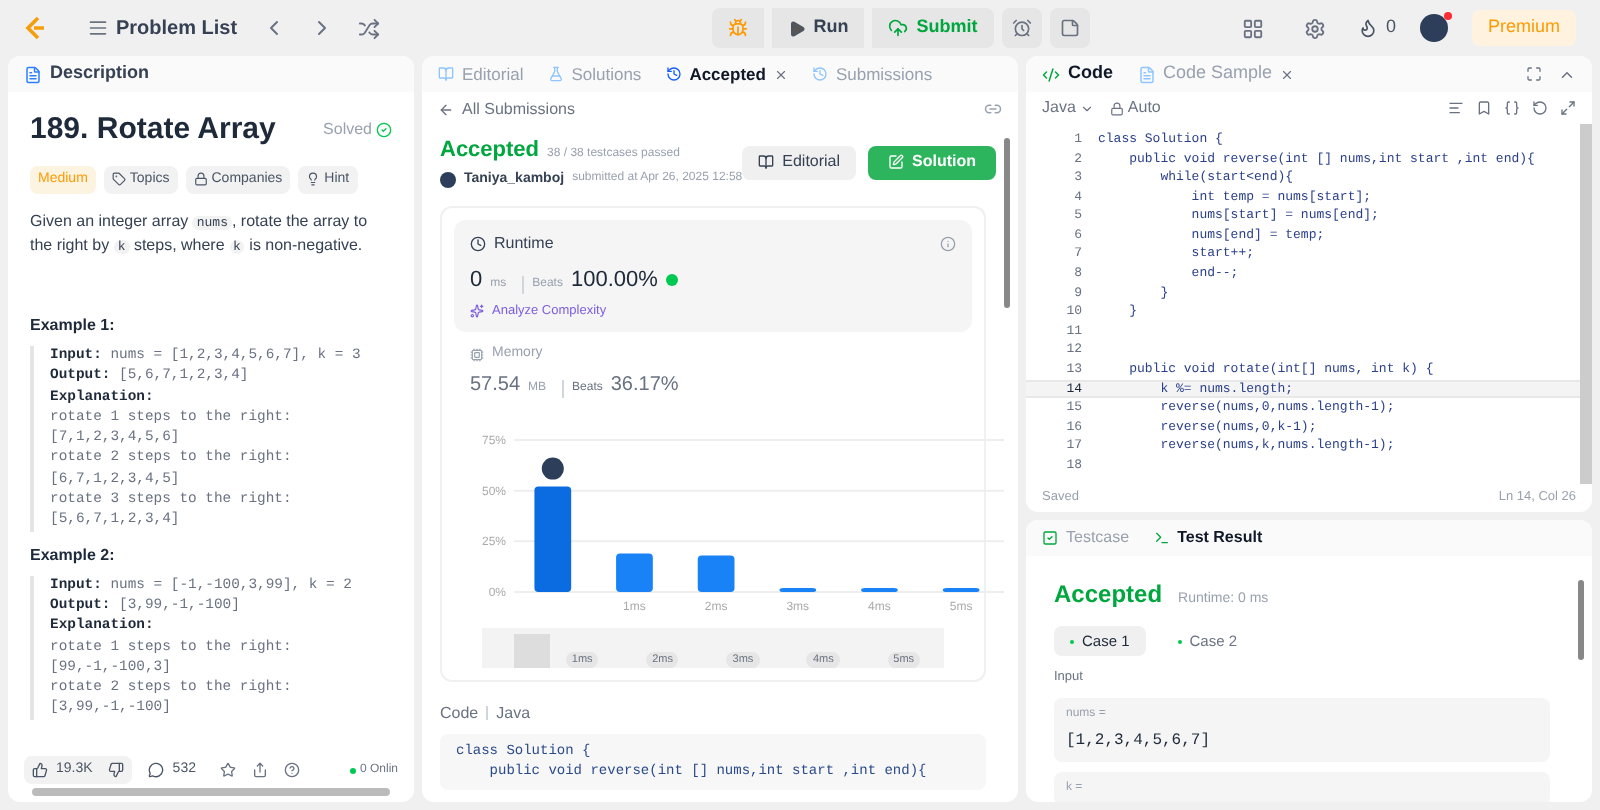  I want to click on tag-icon, so click(118, 179).